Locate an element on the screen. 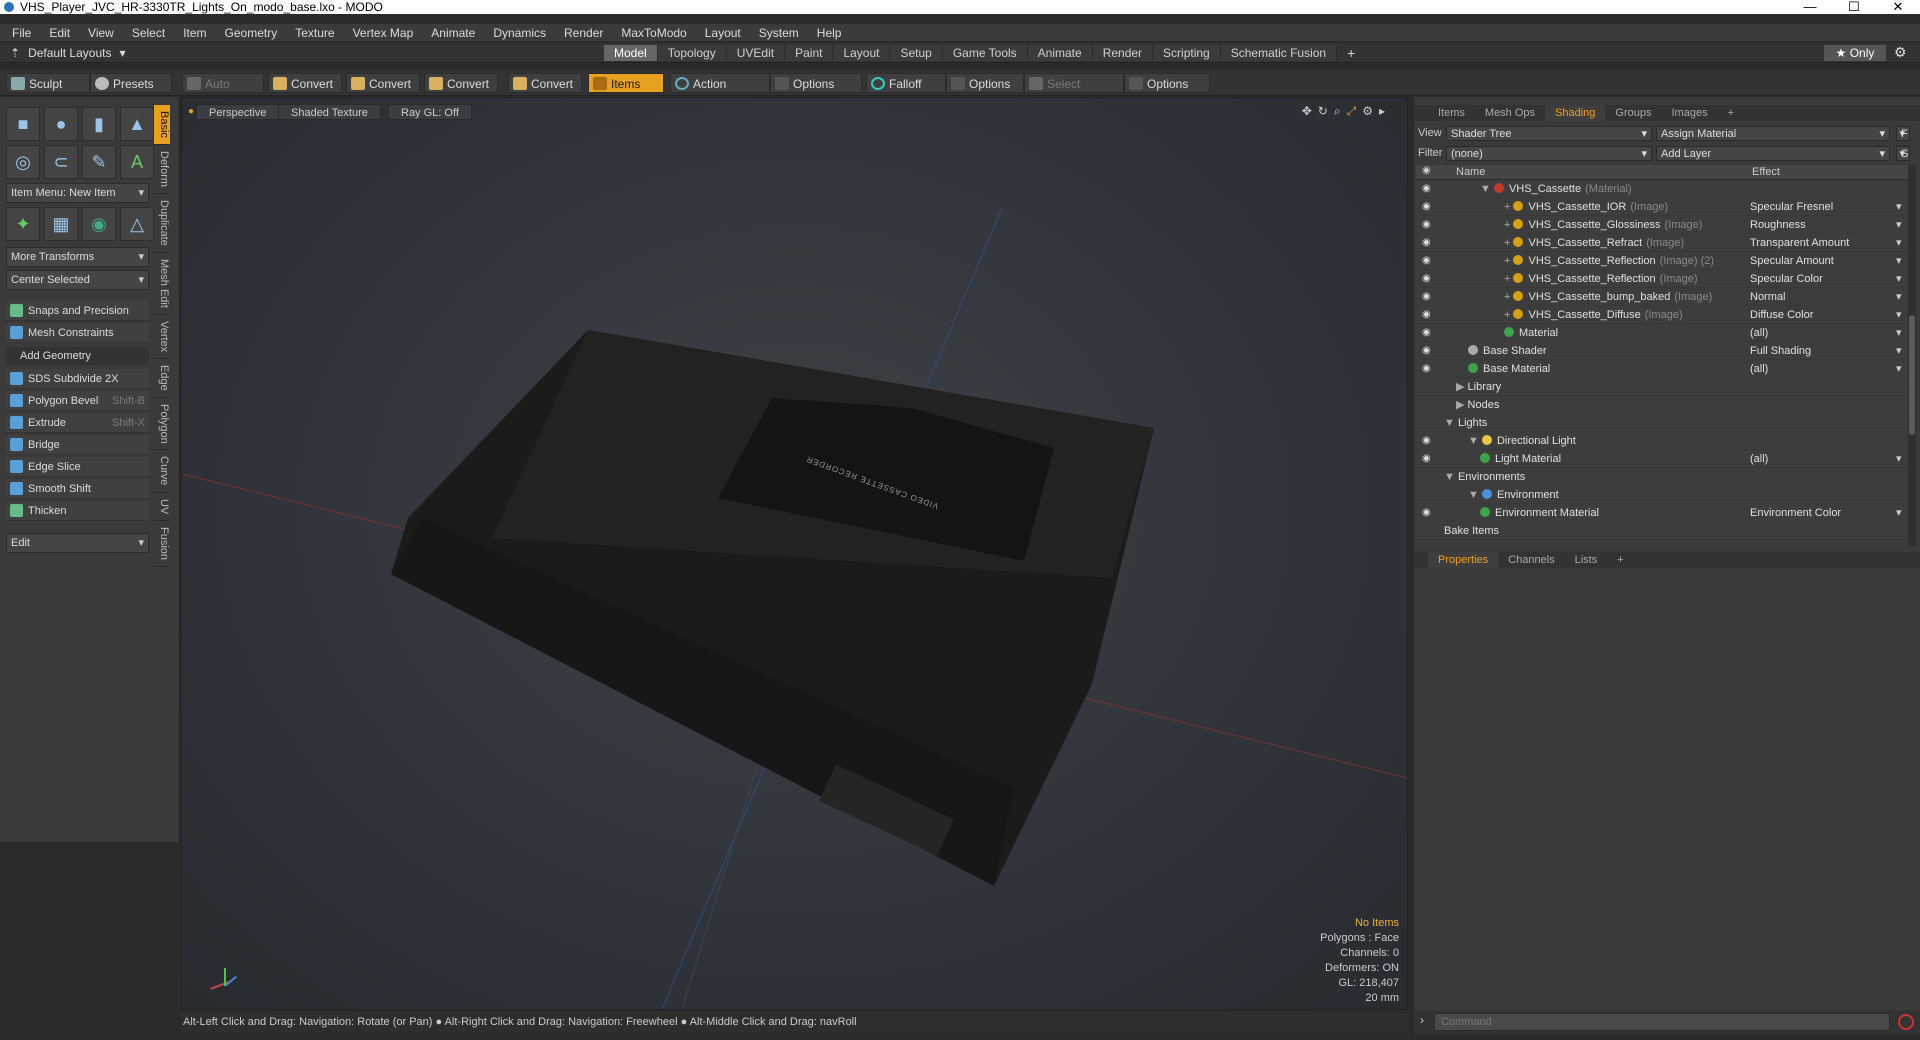 The height and width of the screenshot is (1040, 1920). add-tab-button: + is located at coordinates (1731, 113).